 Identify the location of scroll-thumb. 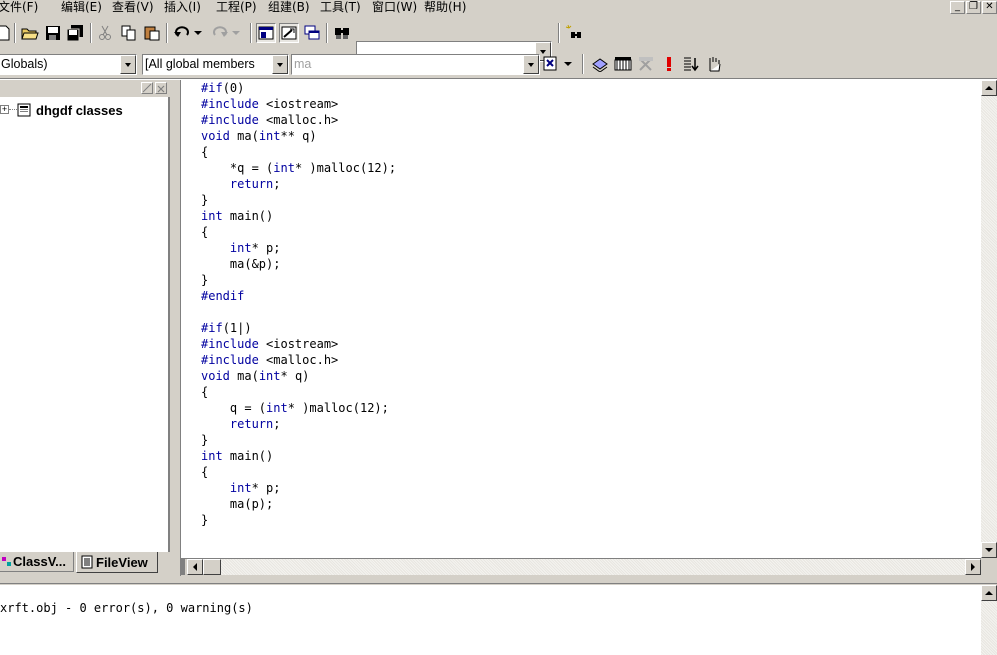
(212, 567).